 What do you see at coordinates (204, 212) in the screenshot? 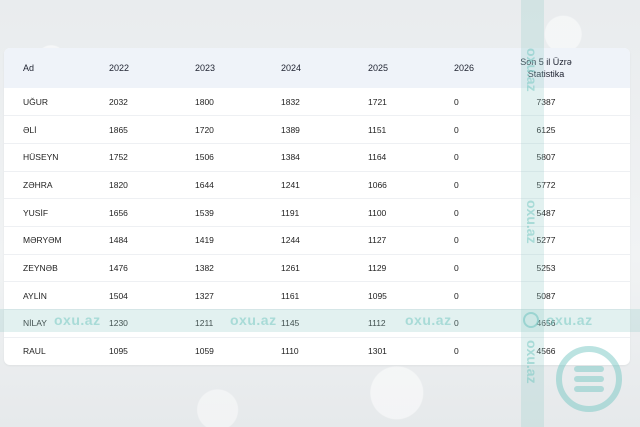
I see `cell-2023: 1539` at bounding box center [204, 212].